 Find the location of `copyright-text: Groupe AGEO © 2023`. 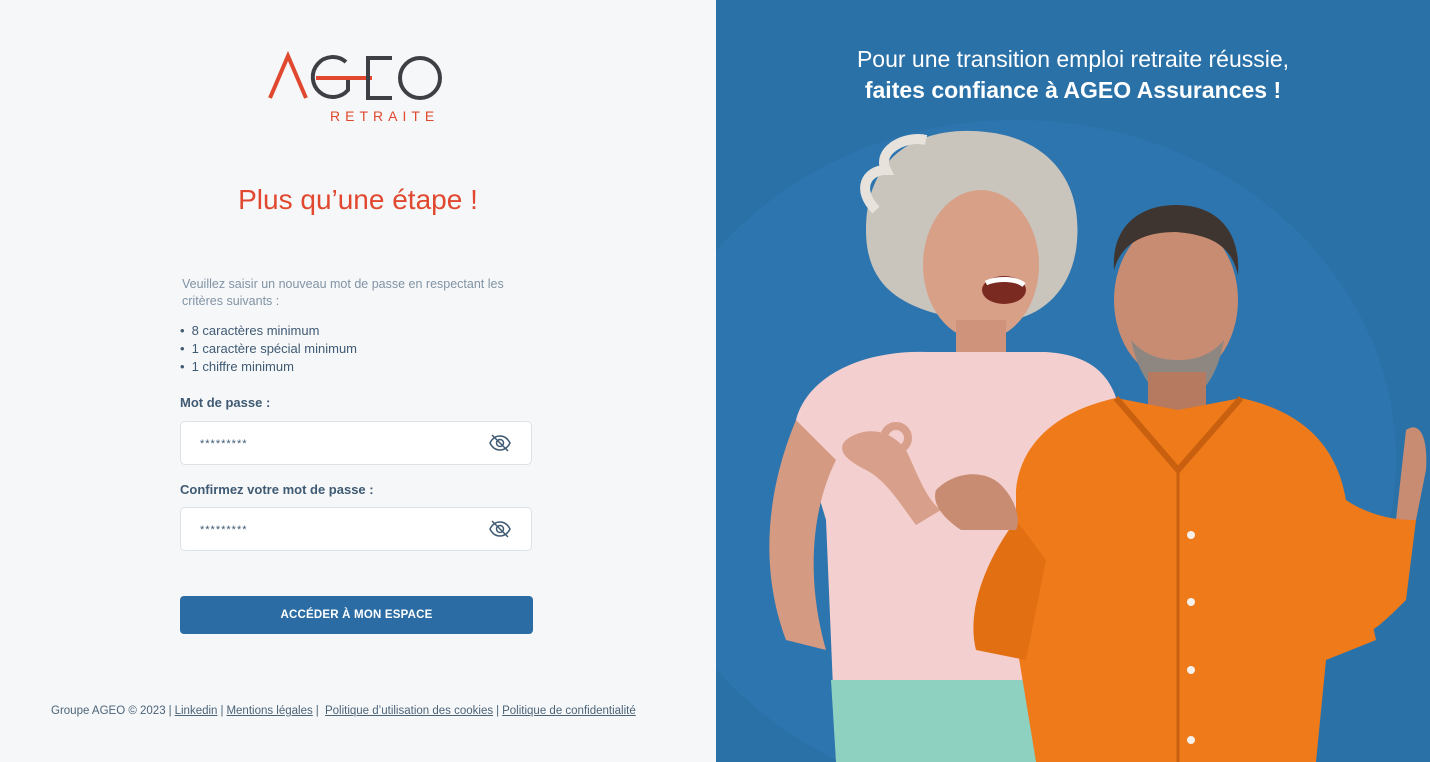

copyright-text: Groupe AGEO © 2023 is located at coordinates (108, 711).